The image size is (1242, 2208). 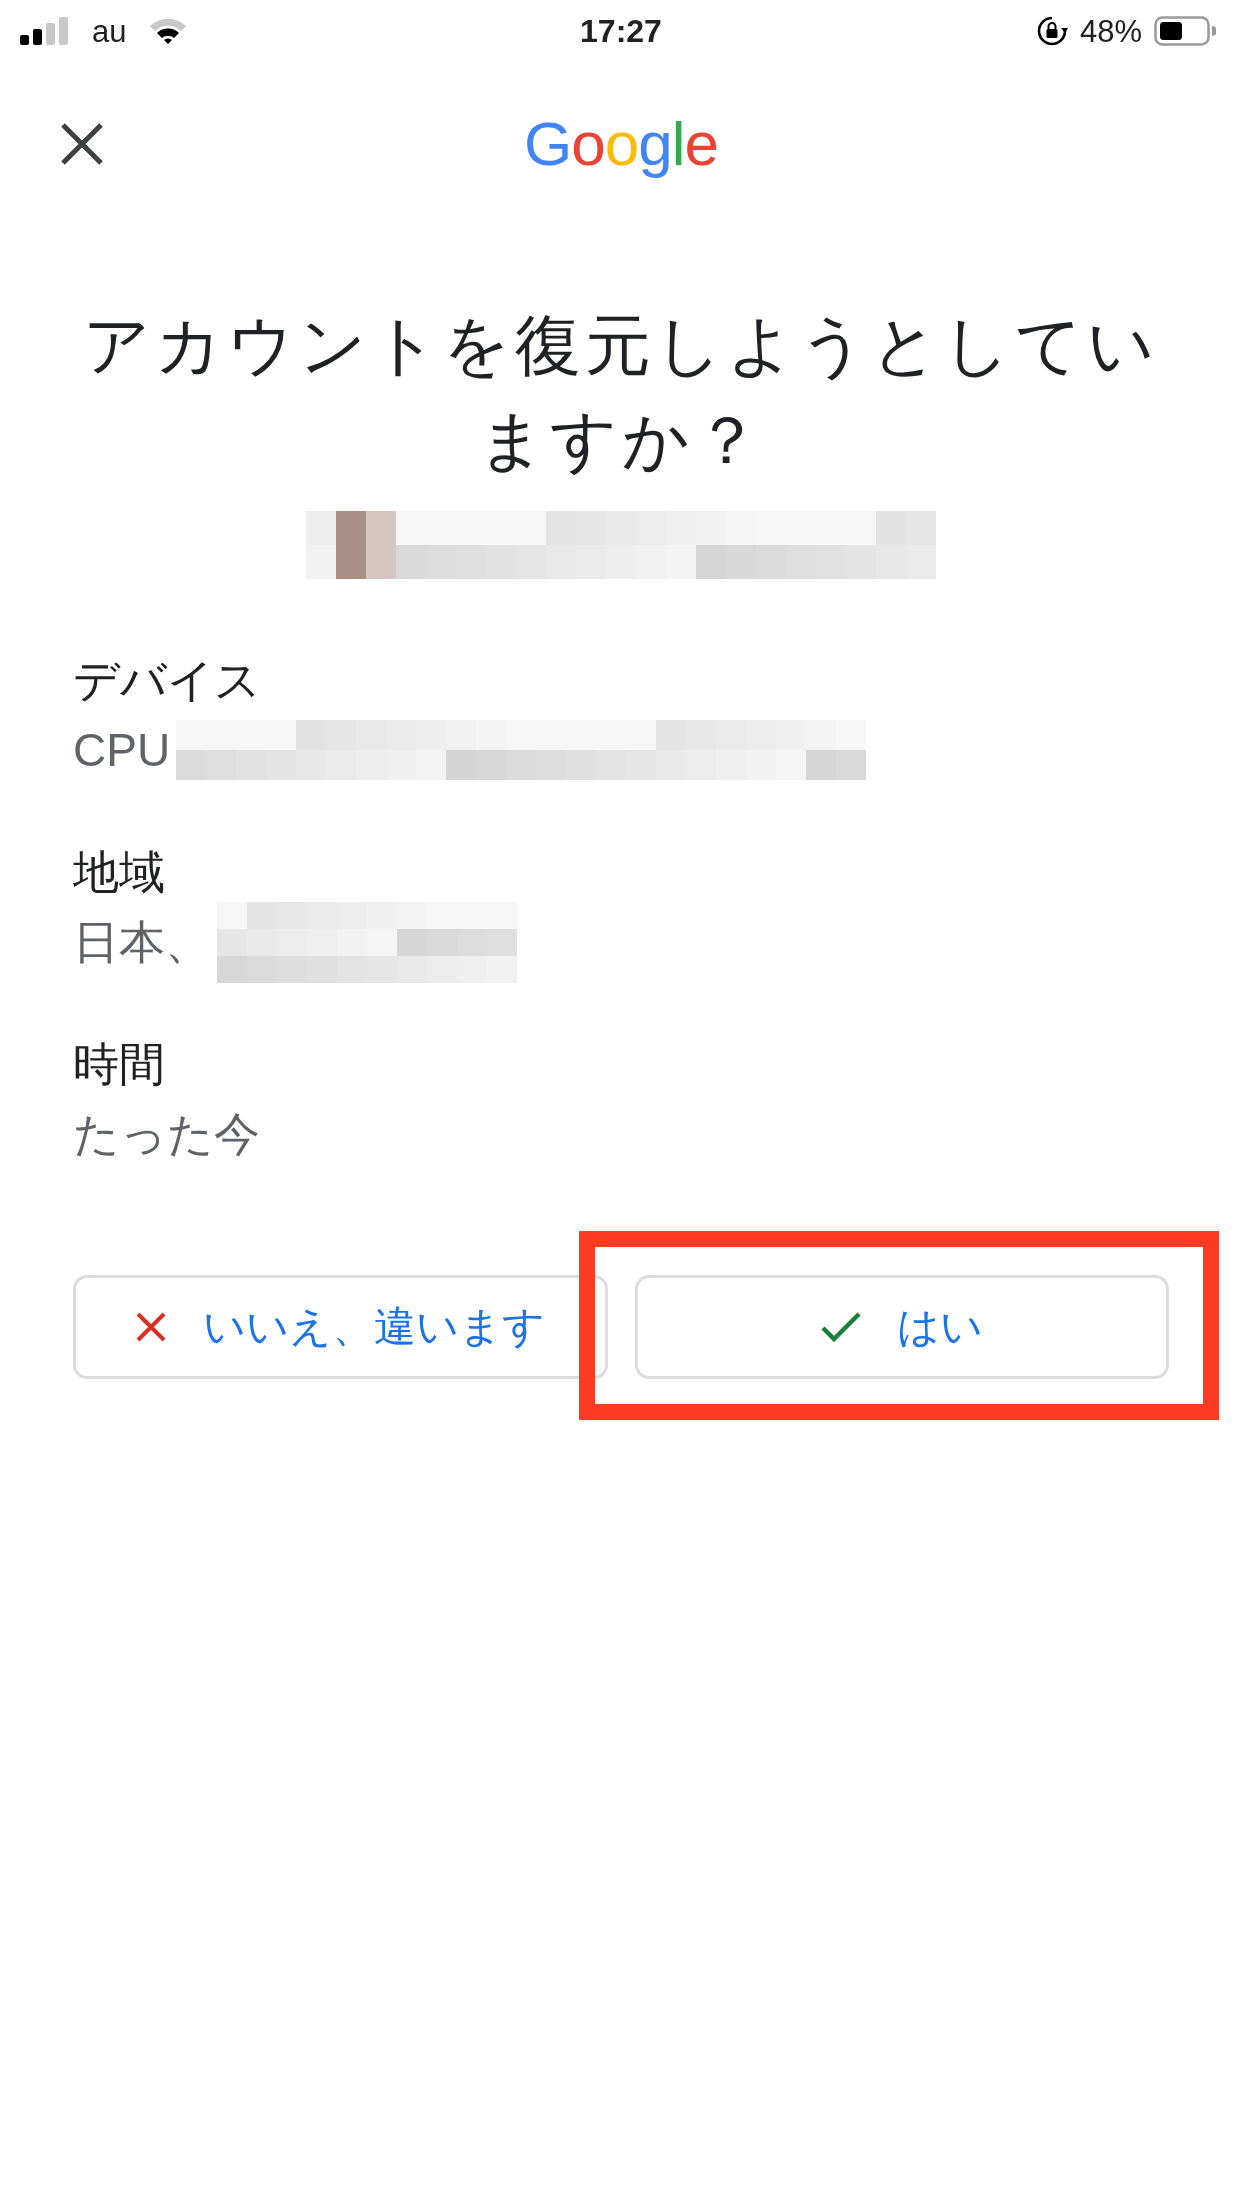 What do you see at coordinates (340, 1327) in the screenshot?
I see `deny-button: いいえ、違います` at bounding box center [340, 1327].